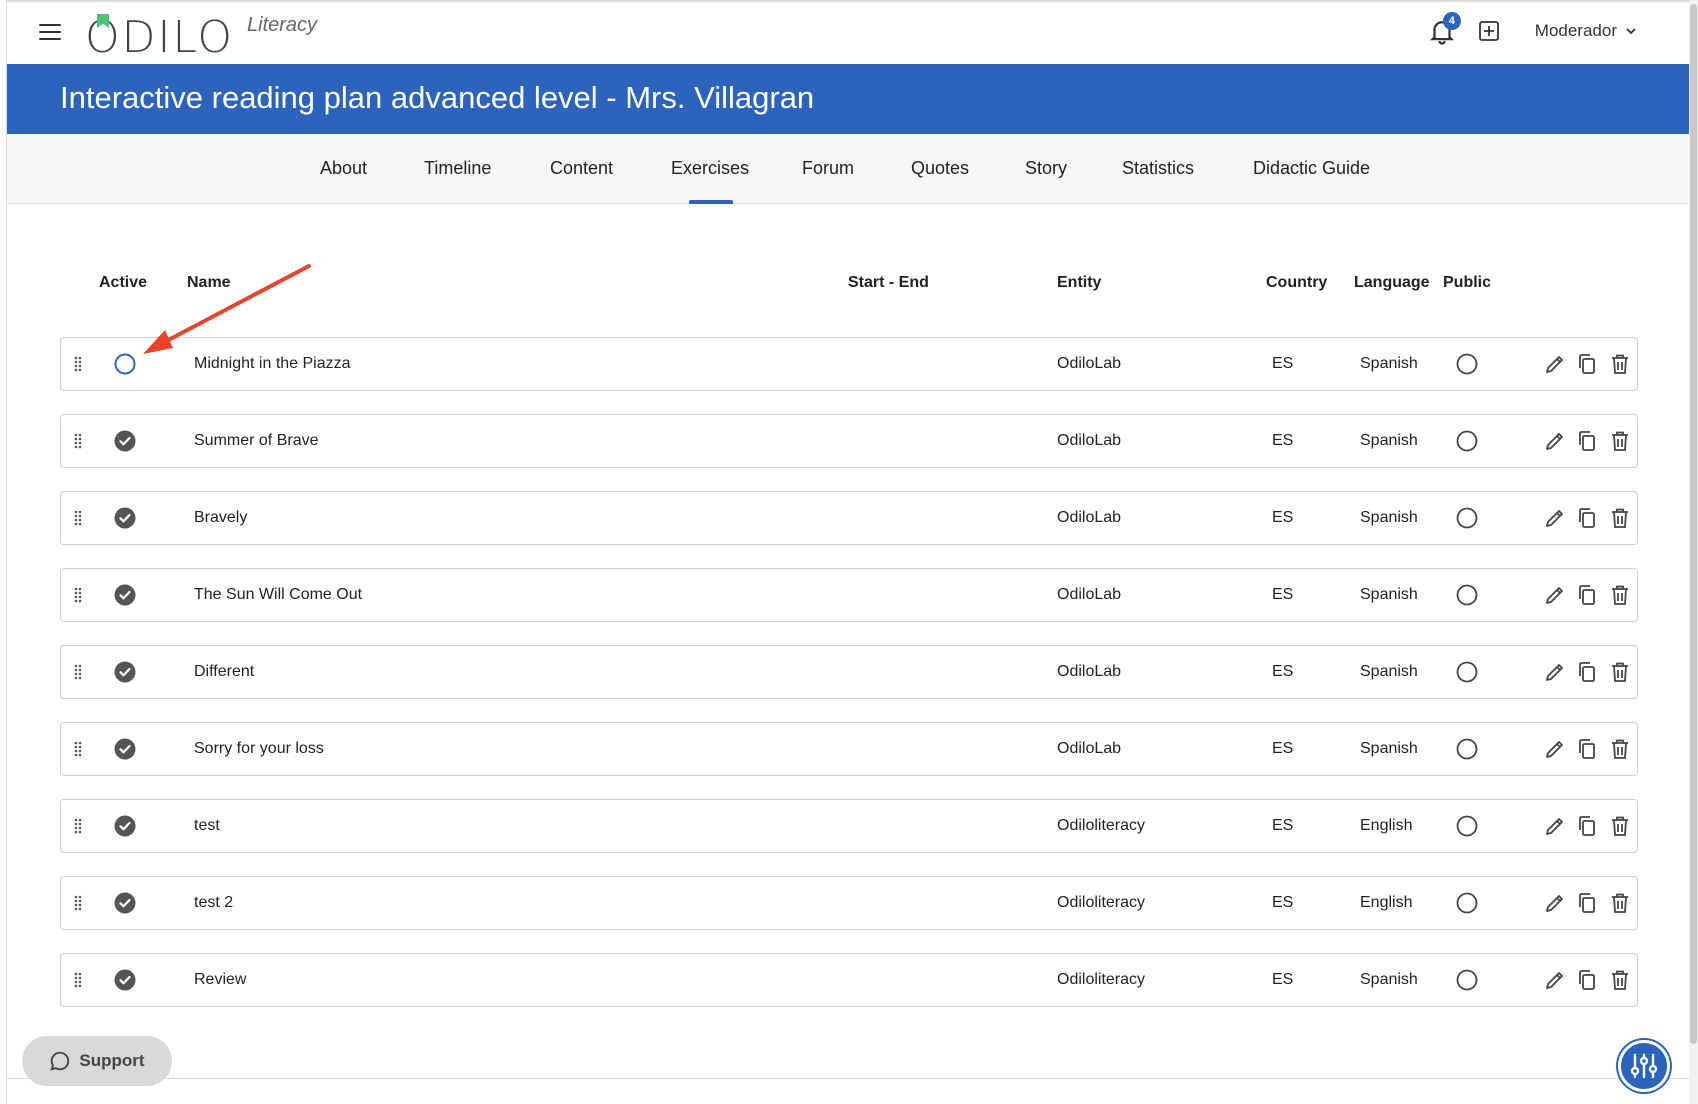  What do you see at coordinates (581, 168) in the screenshot?
I see `tab-content: Content` at bounding box center [581, 168].